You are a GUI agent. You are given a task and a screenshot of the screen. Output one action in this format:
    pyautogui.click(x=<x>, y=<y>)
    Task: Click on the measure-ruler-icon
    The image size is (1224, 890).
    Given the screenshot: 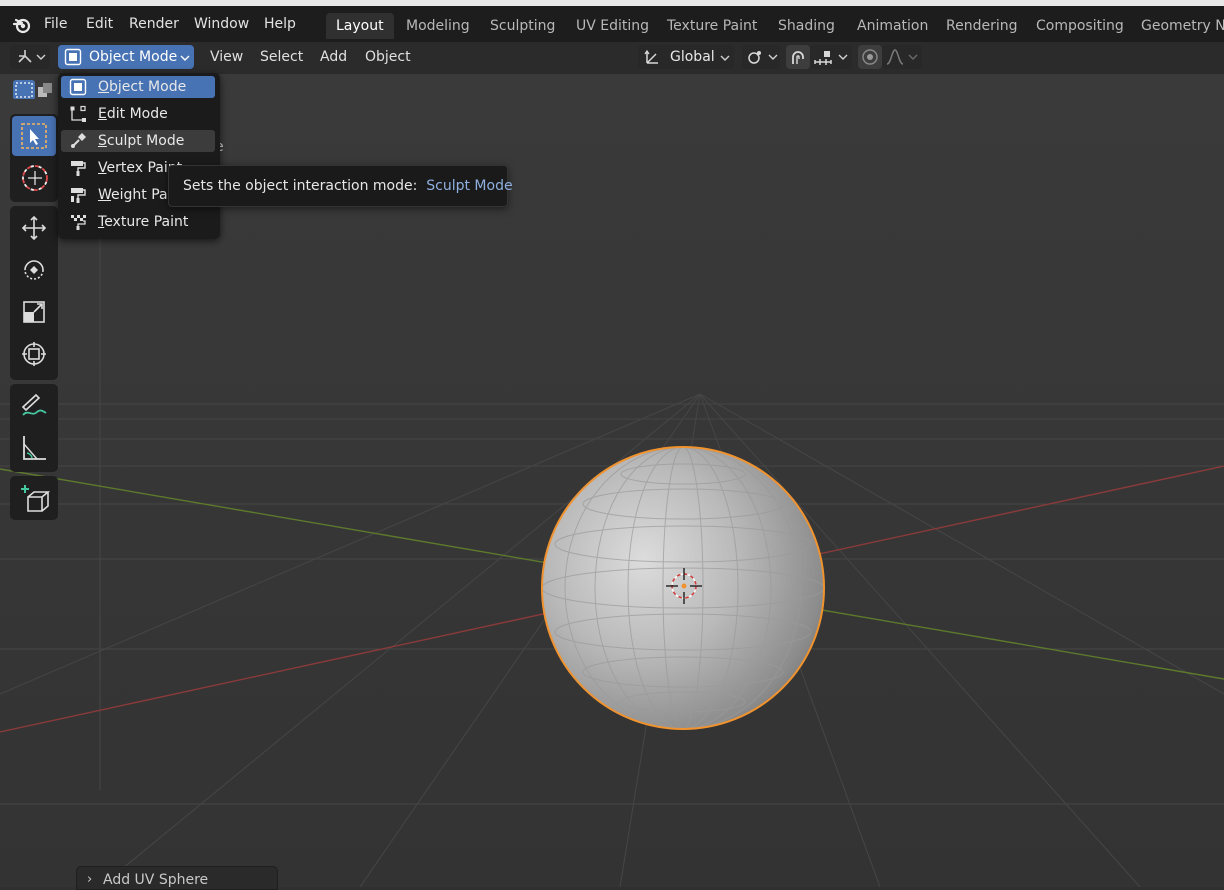 What is the action you would take?
    pyautogui.click(x=34, y=448)
    